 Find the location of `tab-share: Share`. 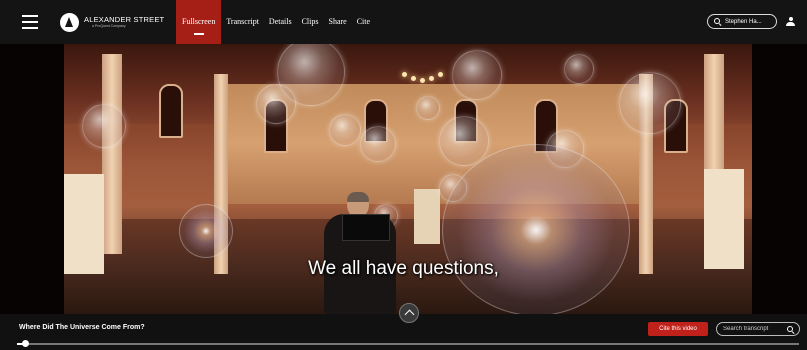

tab-share: Share is located at coordinates (338, 22).